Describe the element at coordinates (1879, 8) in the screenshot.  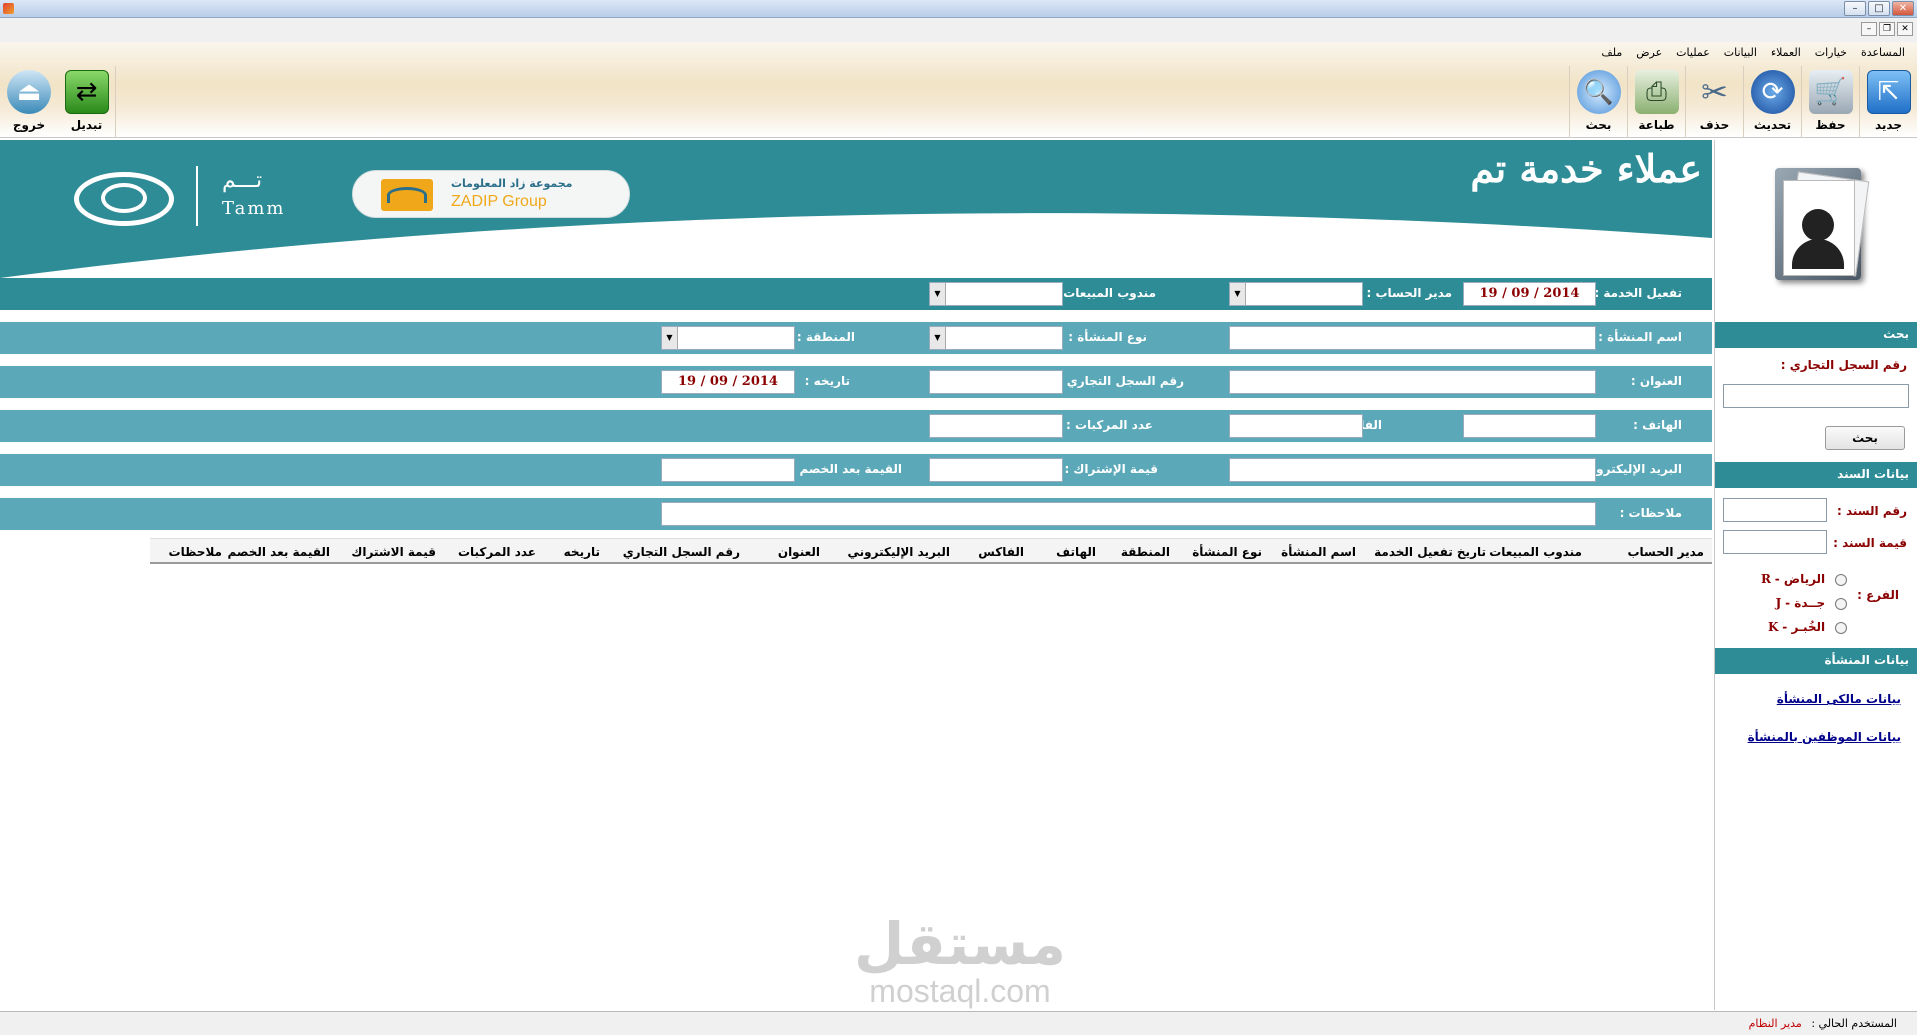
I see `maximize-button: □` at that location.